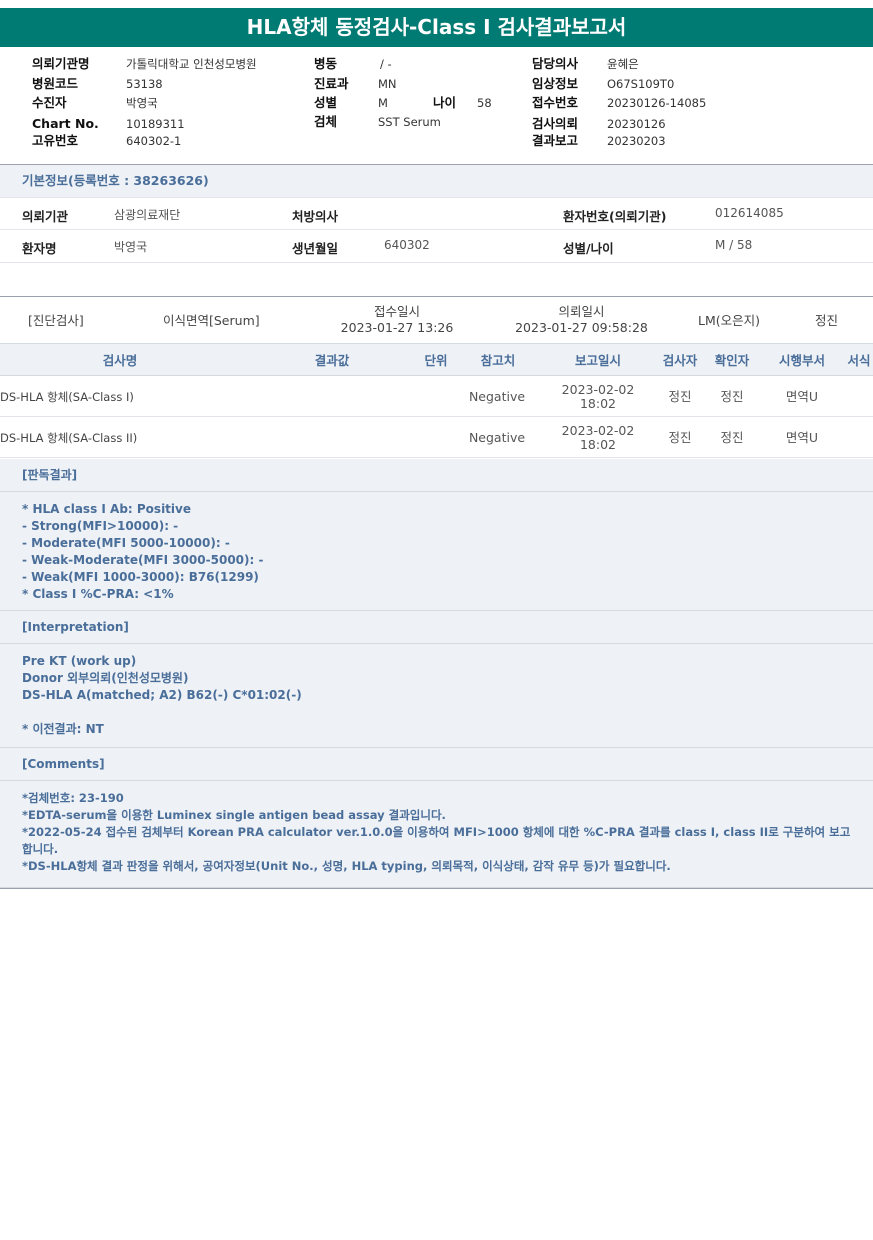  What do you see at coordinates (436, 888) in the screenshot?
I see `report-bottom-divider` at bounding box center [436, 888].